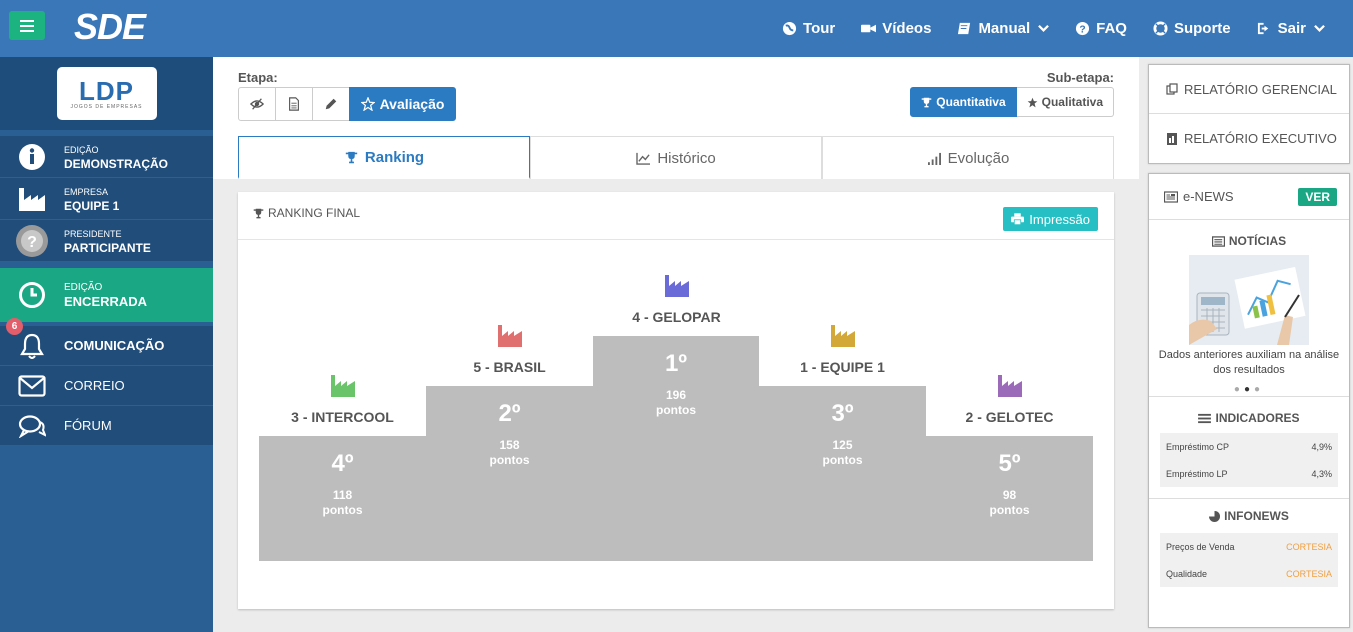 The height and width of the screenshot is (632, 1353). Describe the element at coordinates (842, 349) in the screenshot. I see `podium-team-3rd: 1 - EQUIPE 1` at that location.